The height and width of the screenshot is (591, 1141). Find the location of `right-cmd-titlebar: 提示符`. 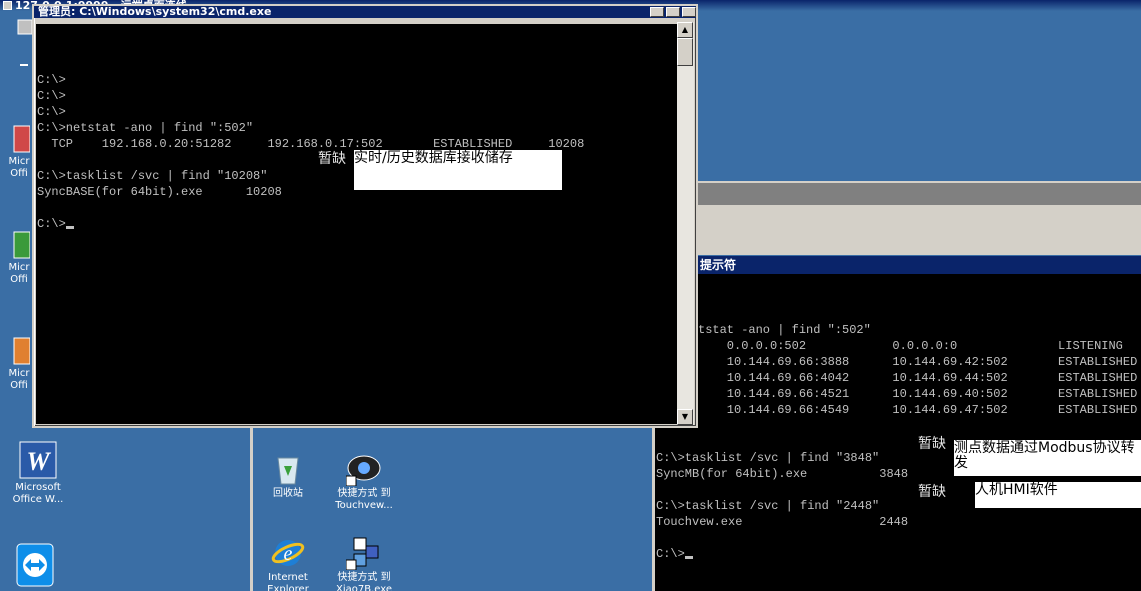

right-cmd-titlebar: 提示符 is located at coordinates (919, 265).